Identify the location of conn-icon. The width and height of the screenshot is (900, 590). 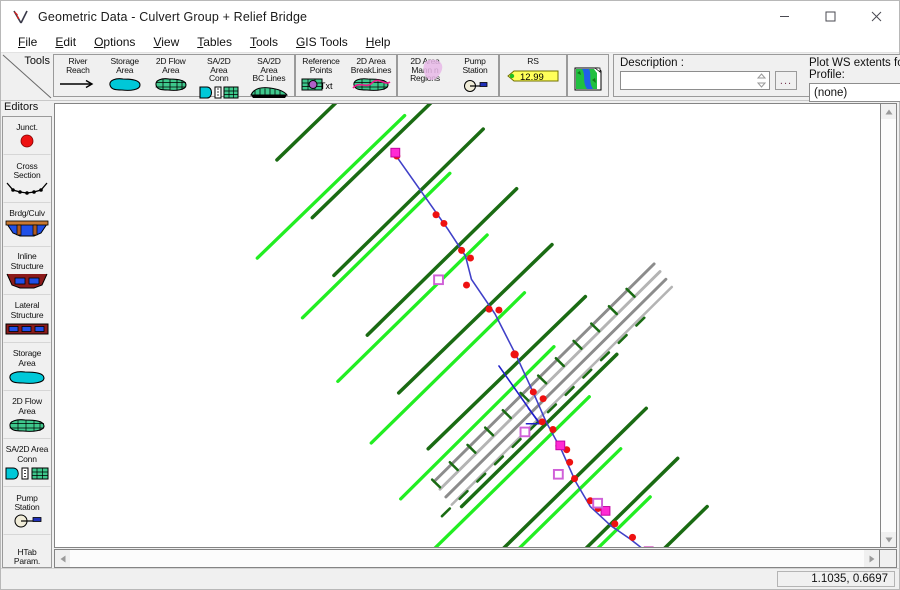
(27, 473).